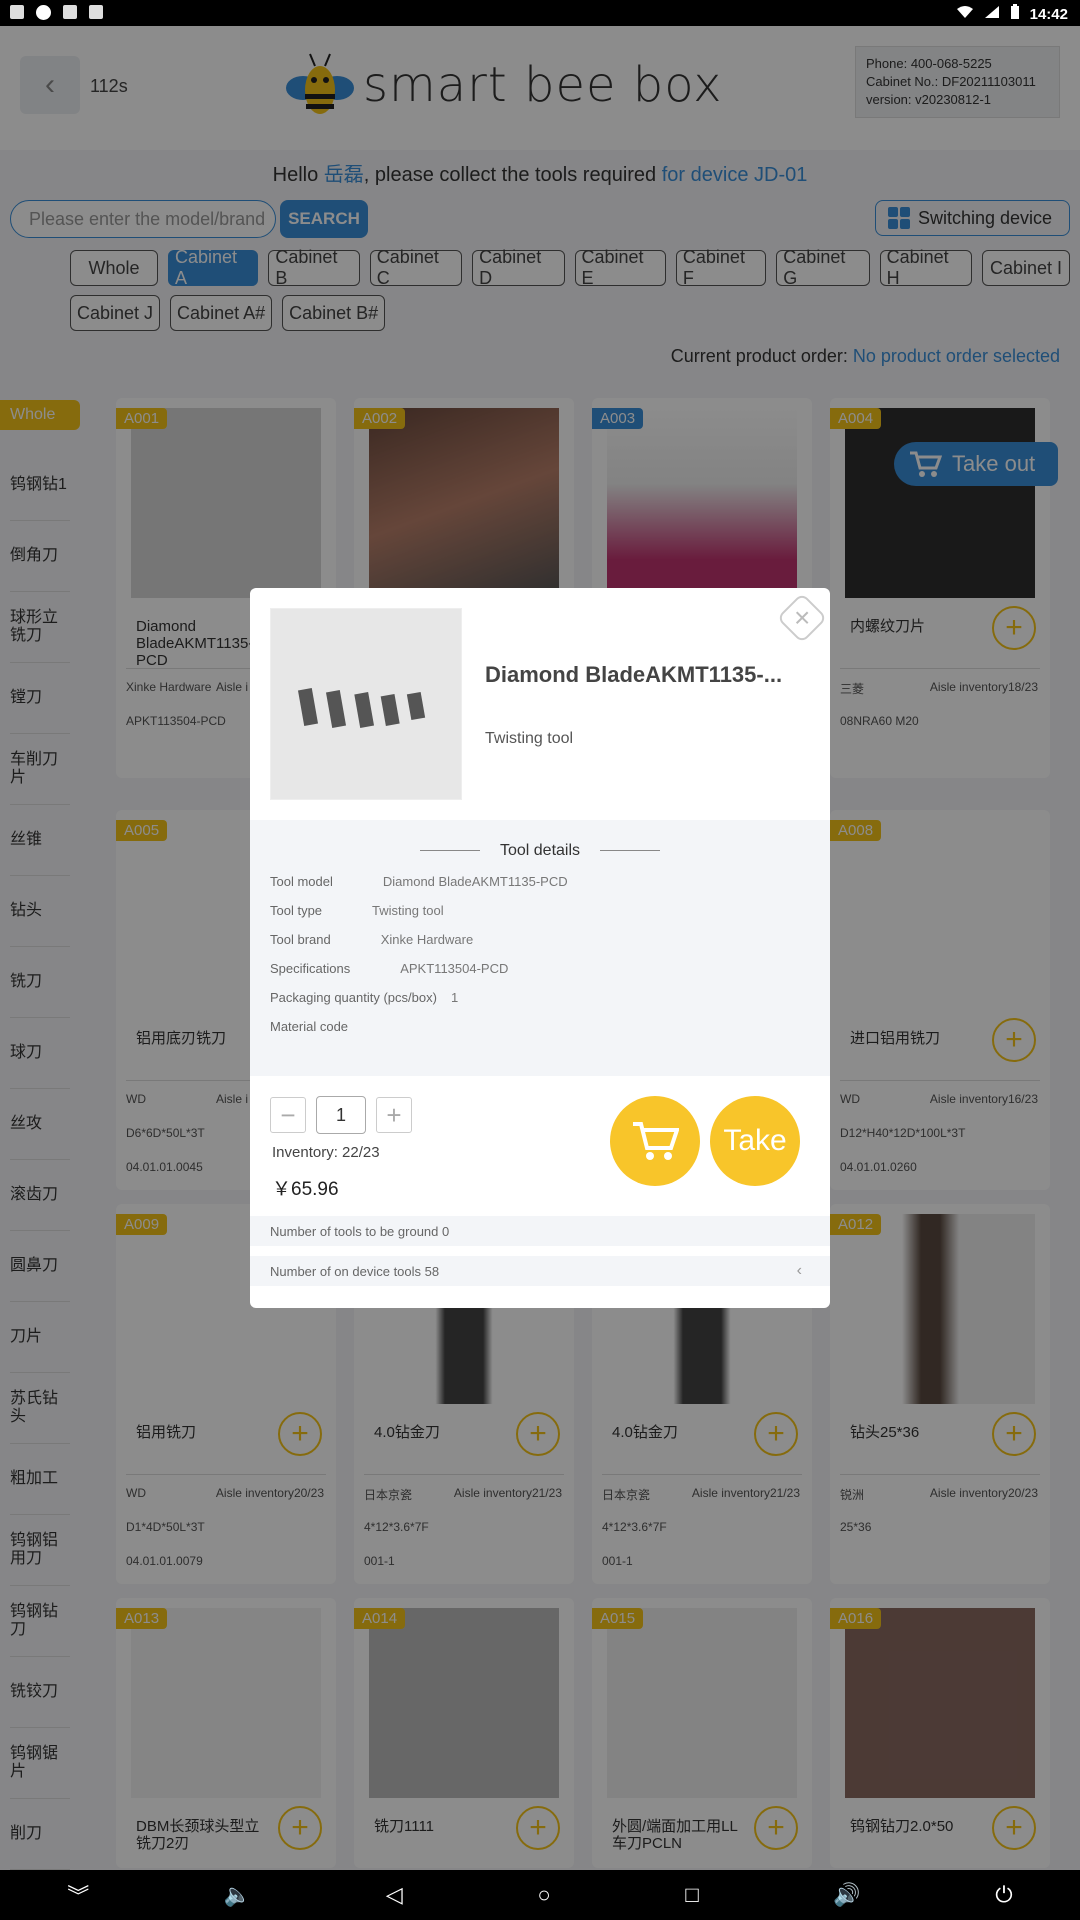  What do you see at coordinates (475, 881) in the screenshot?
I see `detail-value: Diamond BladeAKMT1135-PCD` at bounding box center [475, 881].